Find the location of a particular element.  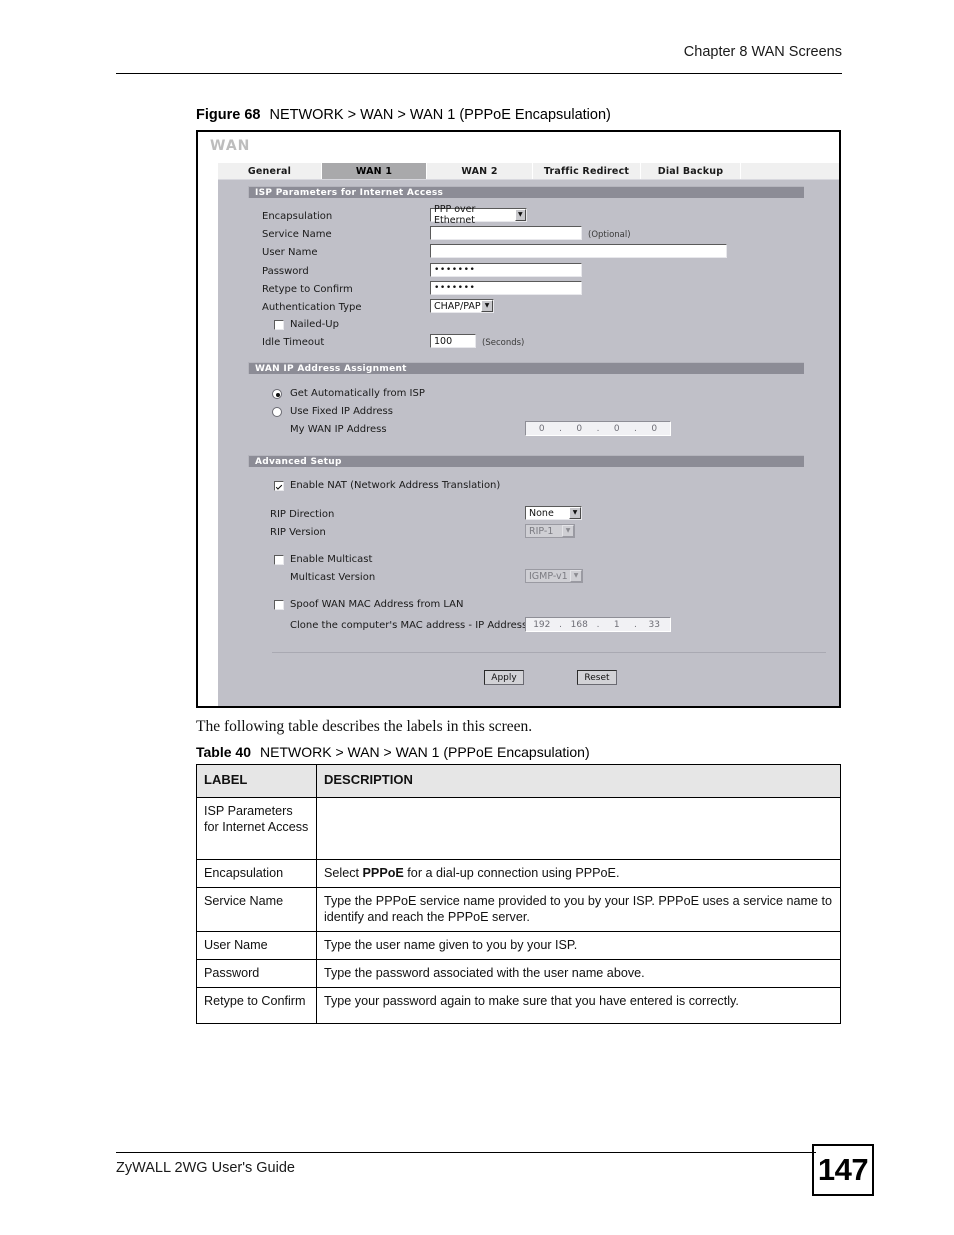

page-header-rule is located at coordinates (479, 73).